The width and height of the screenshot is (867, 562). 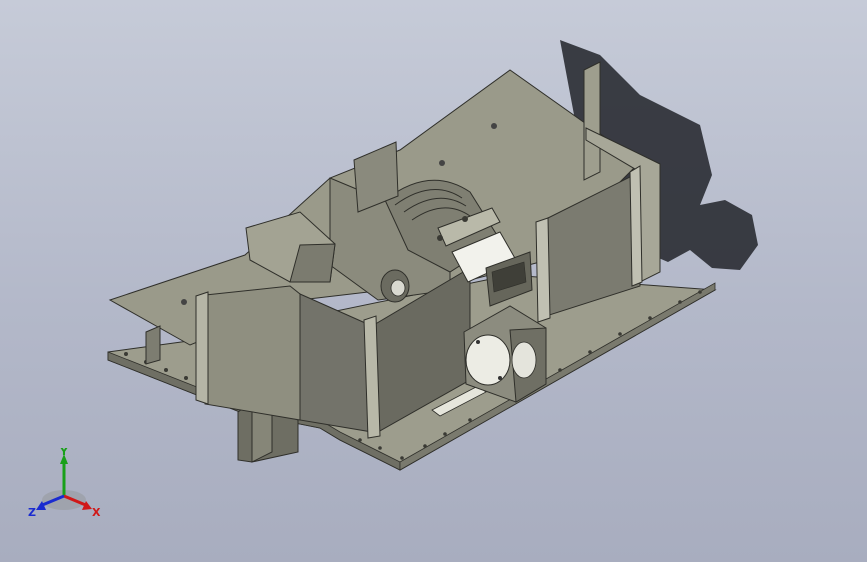 What do you see at coordinates (32, 512) in the screenshot?
I see `z-axis-label: Z` at bounding box center [32, 512].